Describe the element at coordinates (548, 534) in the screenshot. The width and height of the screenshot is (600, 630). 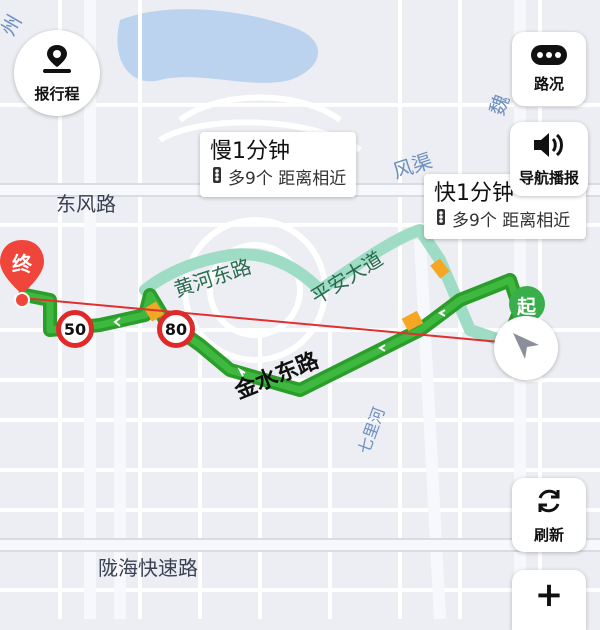
I see `refresh-label: 刷新` at that location.